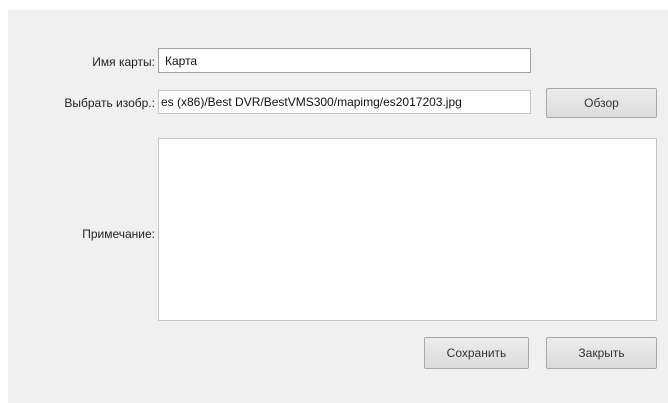  I want to click on select-image-label: Выбрать изобр.:, so click(109, 103).